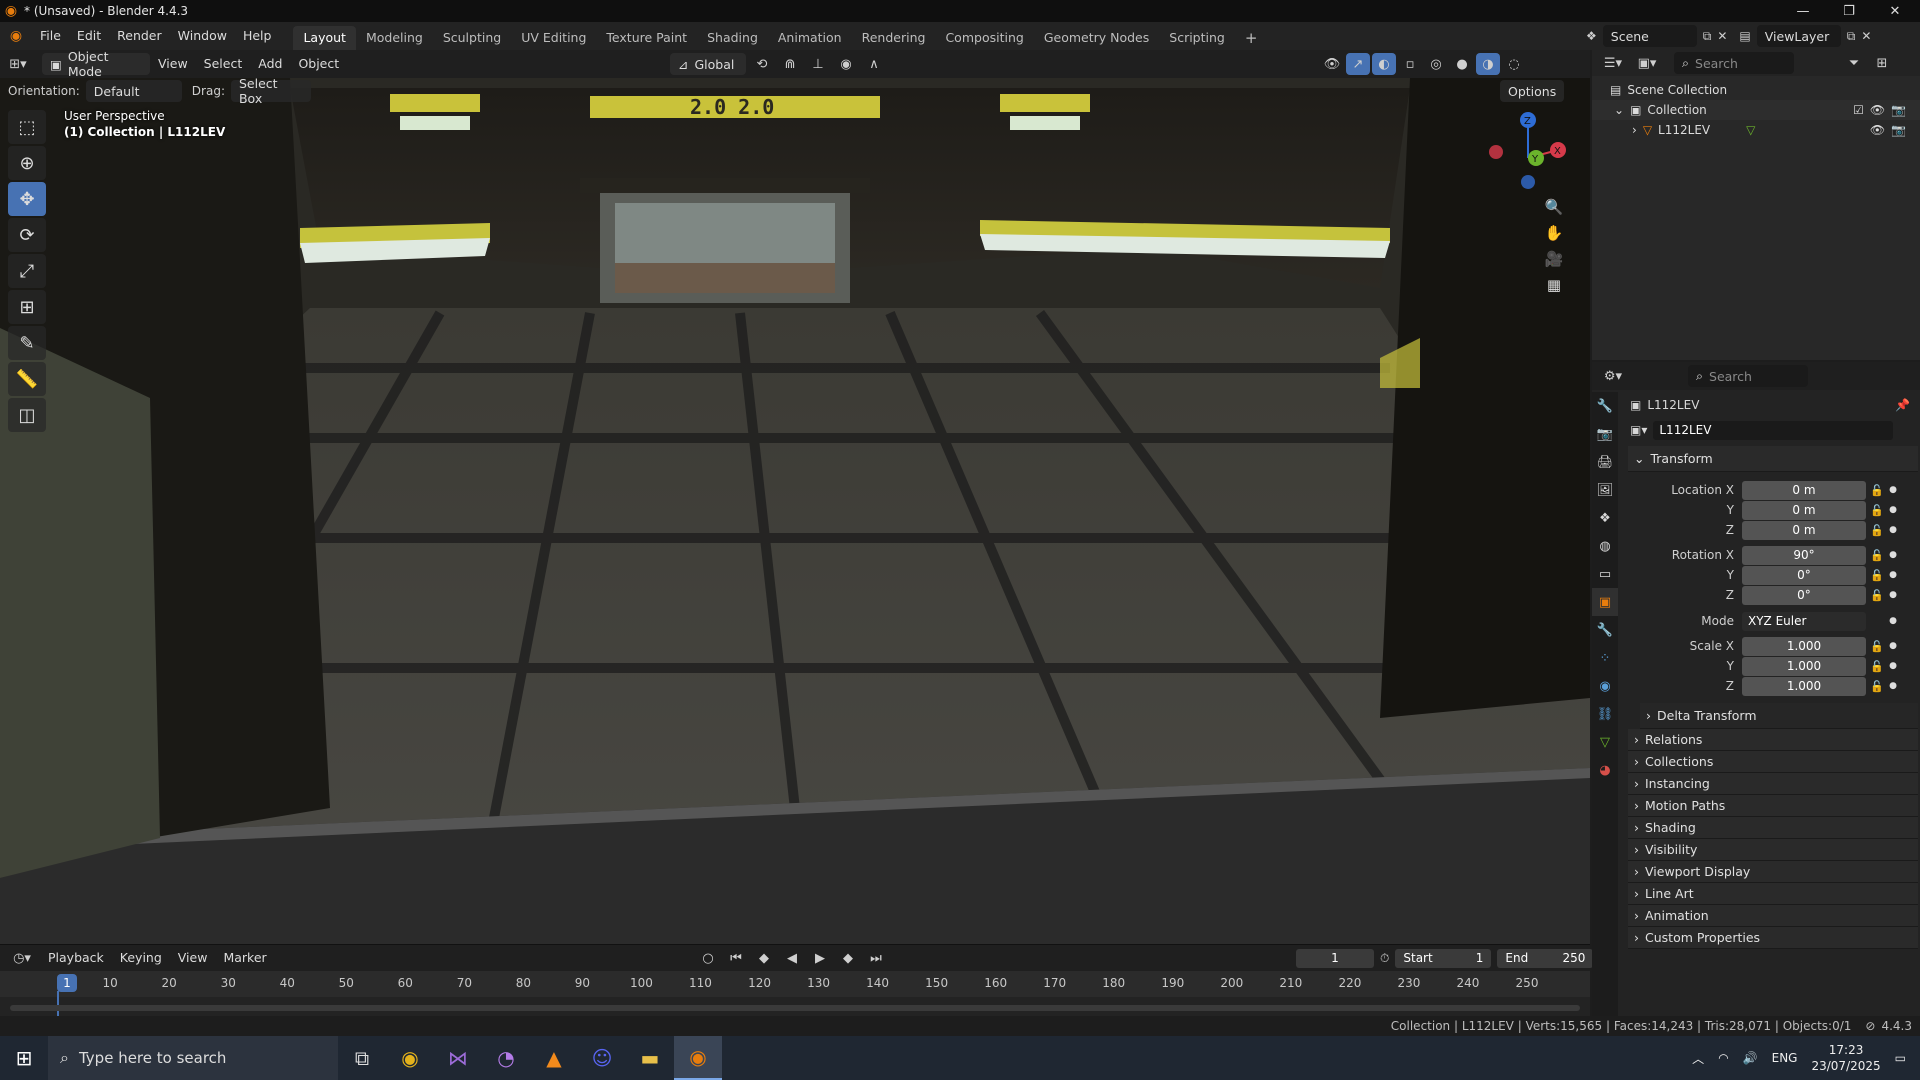 Image resolution: width=1920 pixels, height=1080 pixels. I want to click on menu-window: Window, so click(202, 36).